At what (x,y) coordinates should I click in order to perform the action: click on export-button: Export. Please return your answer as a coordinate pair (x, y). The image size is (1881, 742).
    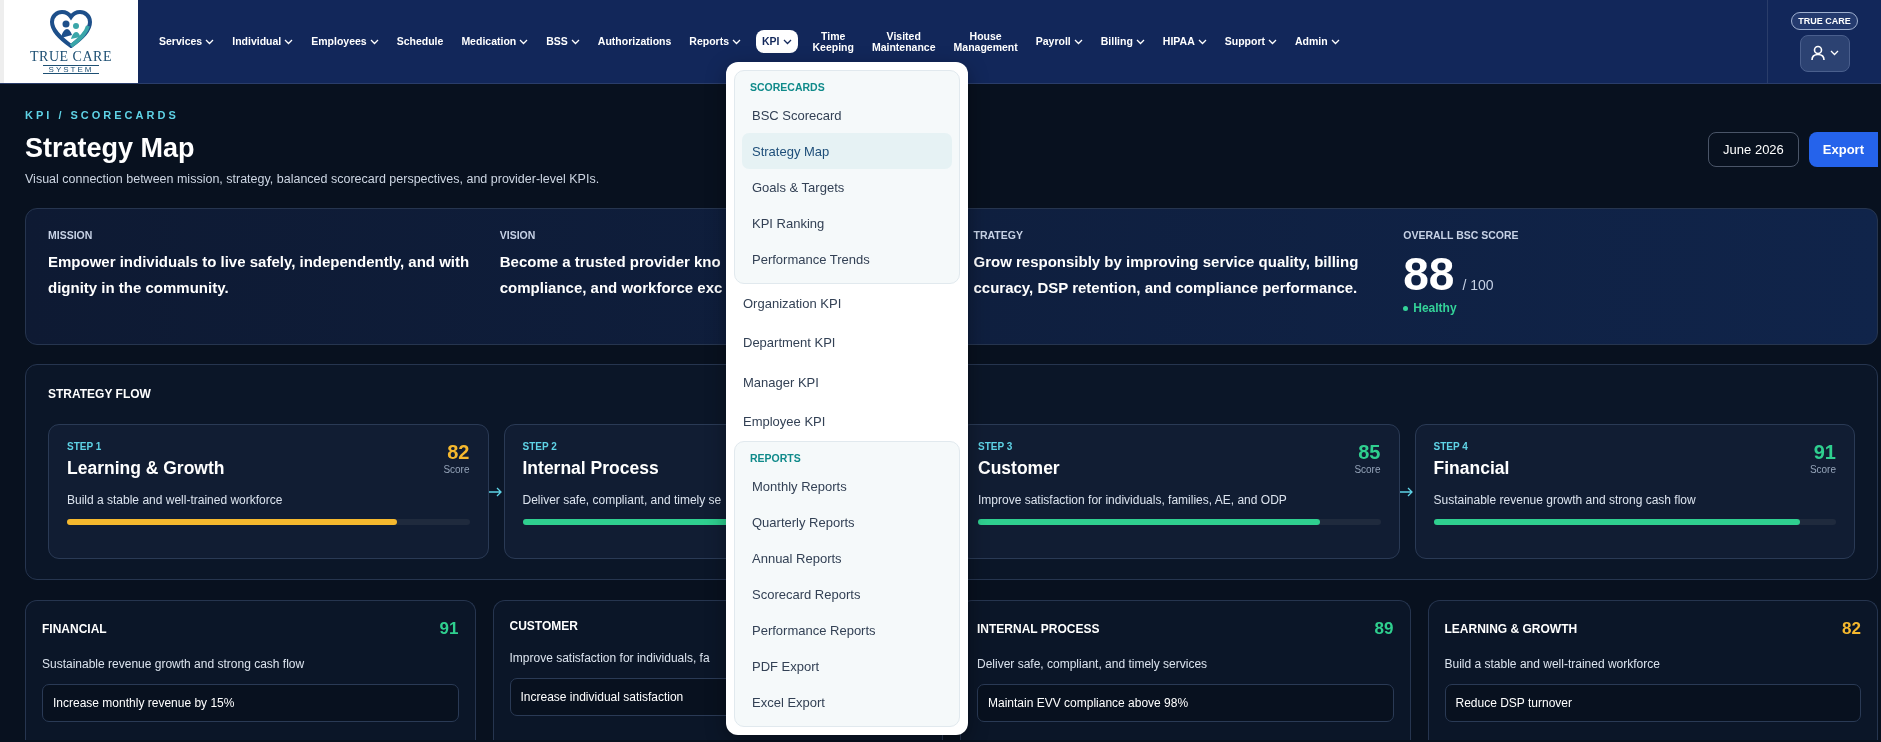
    Looking at the image, I should click on (1843, 149).